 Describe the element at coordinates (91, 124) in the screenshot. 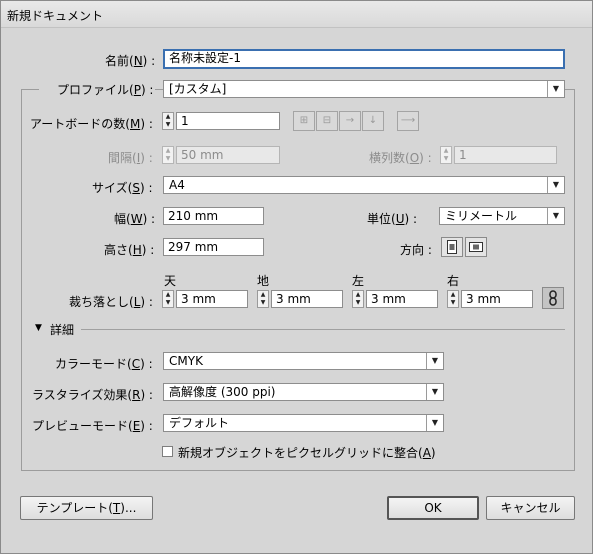

I see `artboards-label: アートボードの数(M) :` at that location.